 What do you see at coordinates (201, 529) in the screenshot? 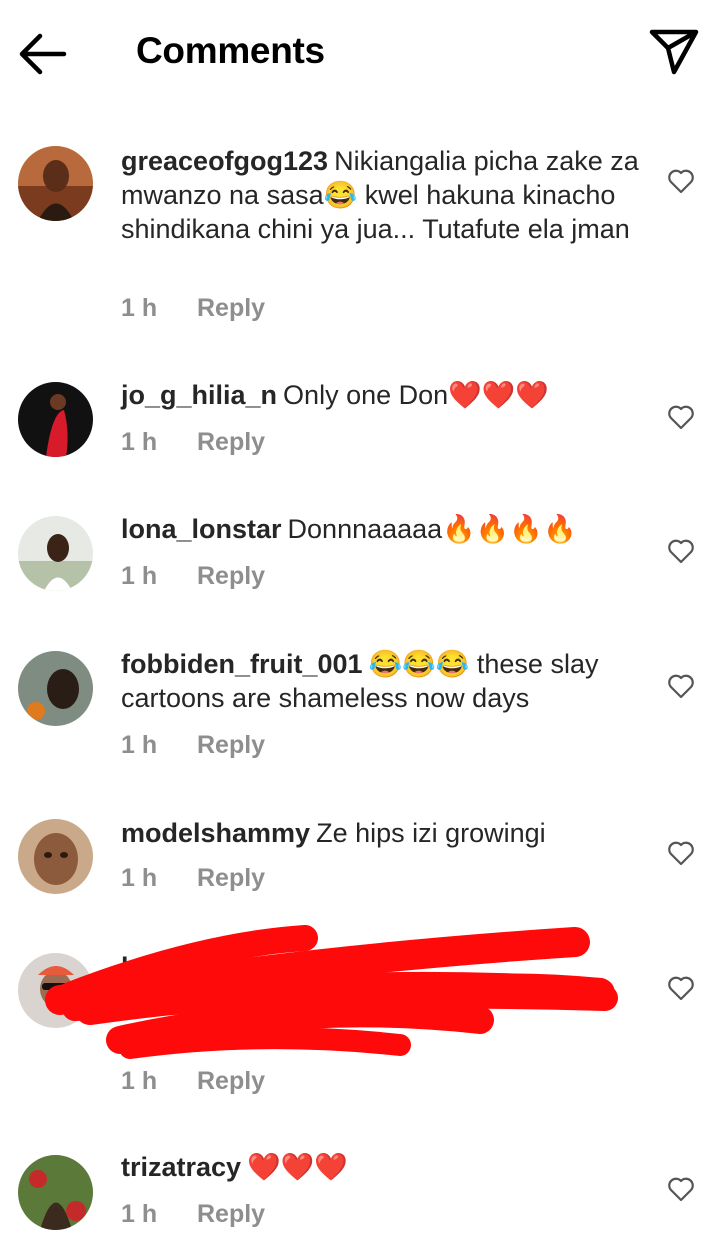
I see `comment-username: lona_lonstar` at bounding box center [201, 529].